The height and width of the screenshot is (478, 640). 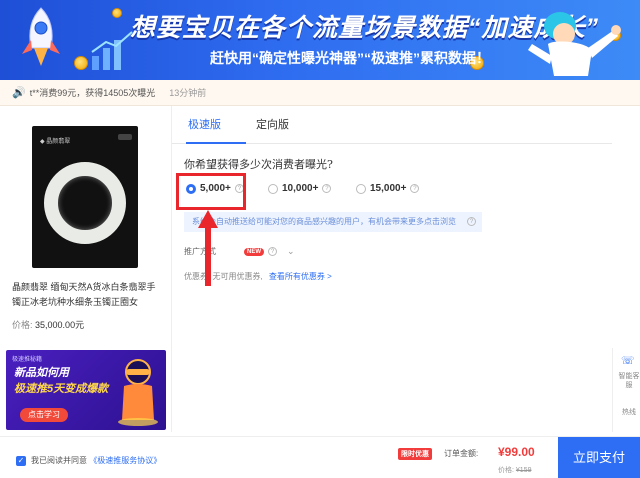 I want to click on version-tabs: 极速版 定向版, so click(x=392, y=125).